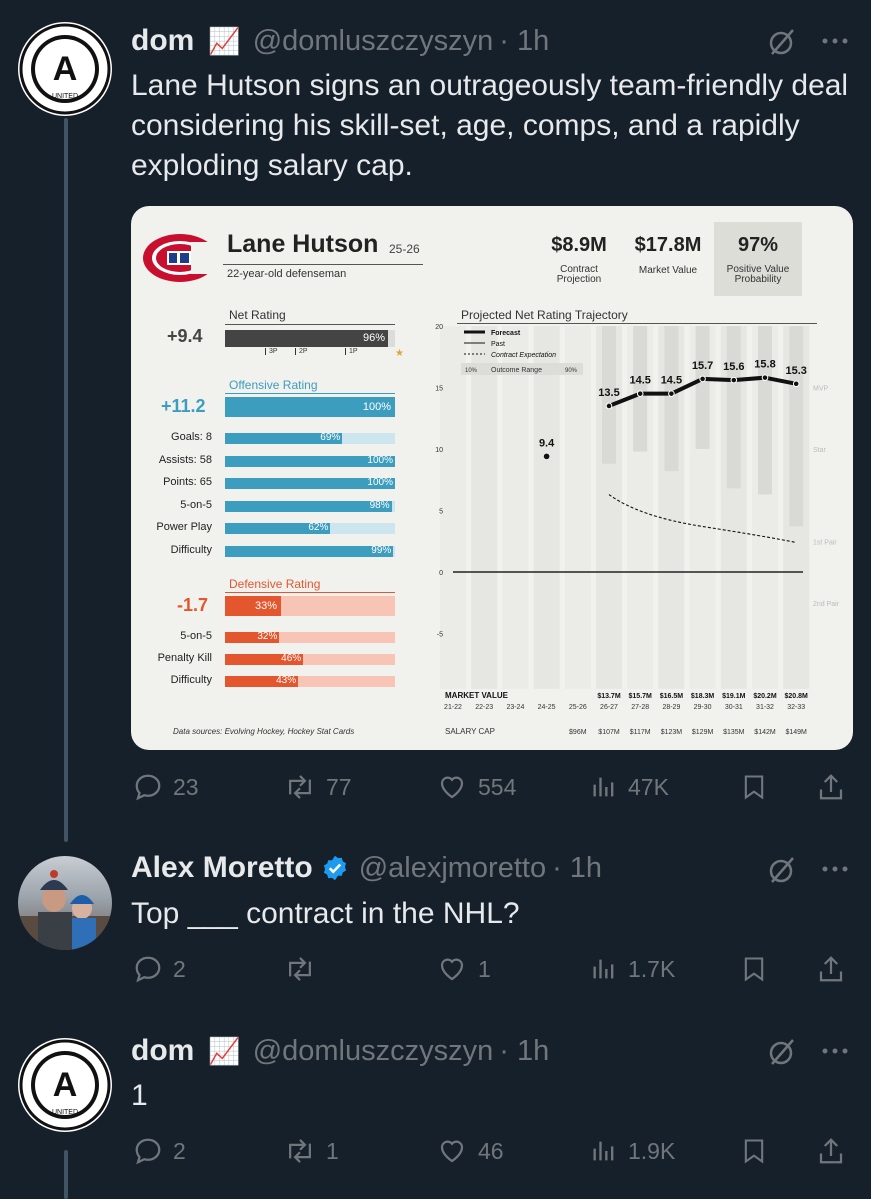 The width and height of the screenshot is (871, 1199). I want to click on display-name: Alex Moretto, so click(222, 868).